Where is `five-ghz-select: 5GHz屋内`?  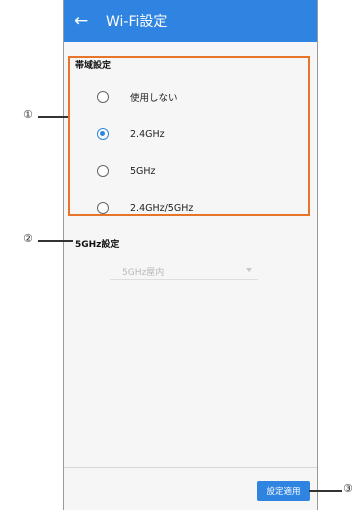
five-ghz-select: 5GHz屋内 is located at coordinates (184, 271).